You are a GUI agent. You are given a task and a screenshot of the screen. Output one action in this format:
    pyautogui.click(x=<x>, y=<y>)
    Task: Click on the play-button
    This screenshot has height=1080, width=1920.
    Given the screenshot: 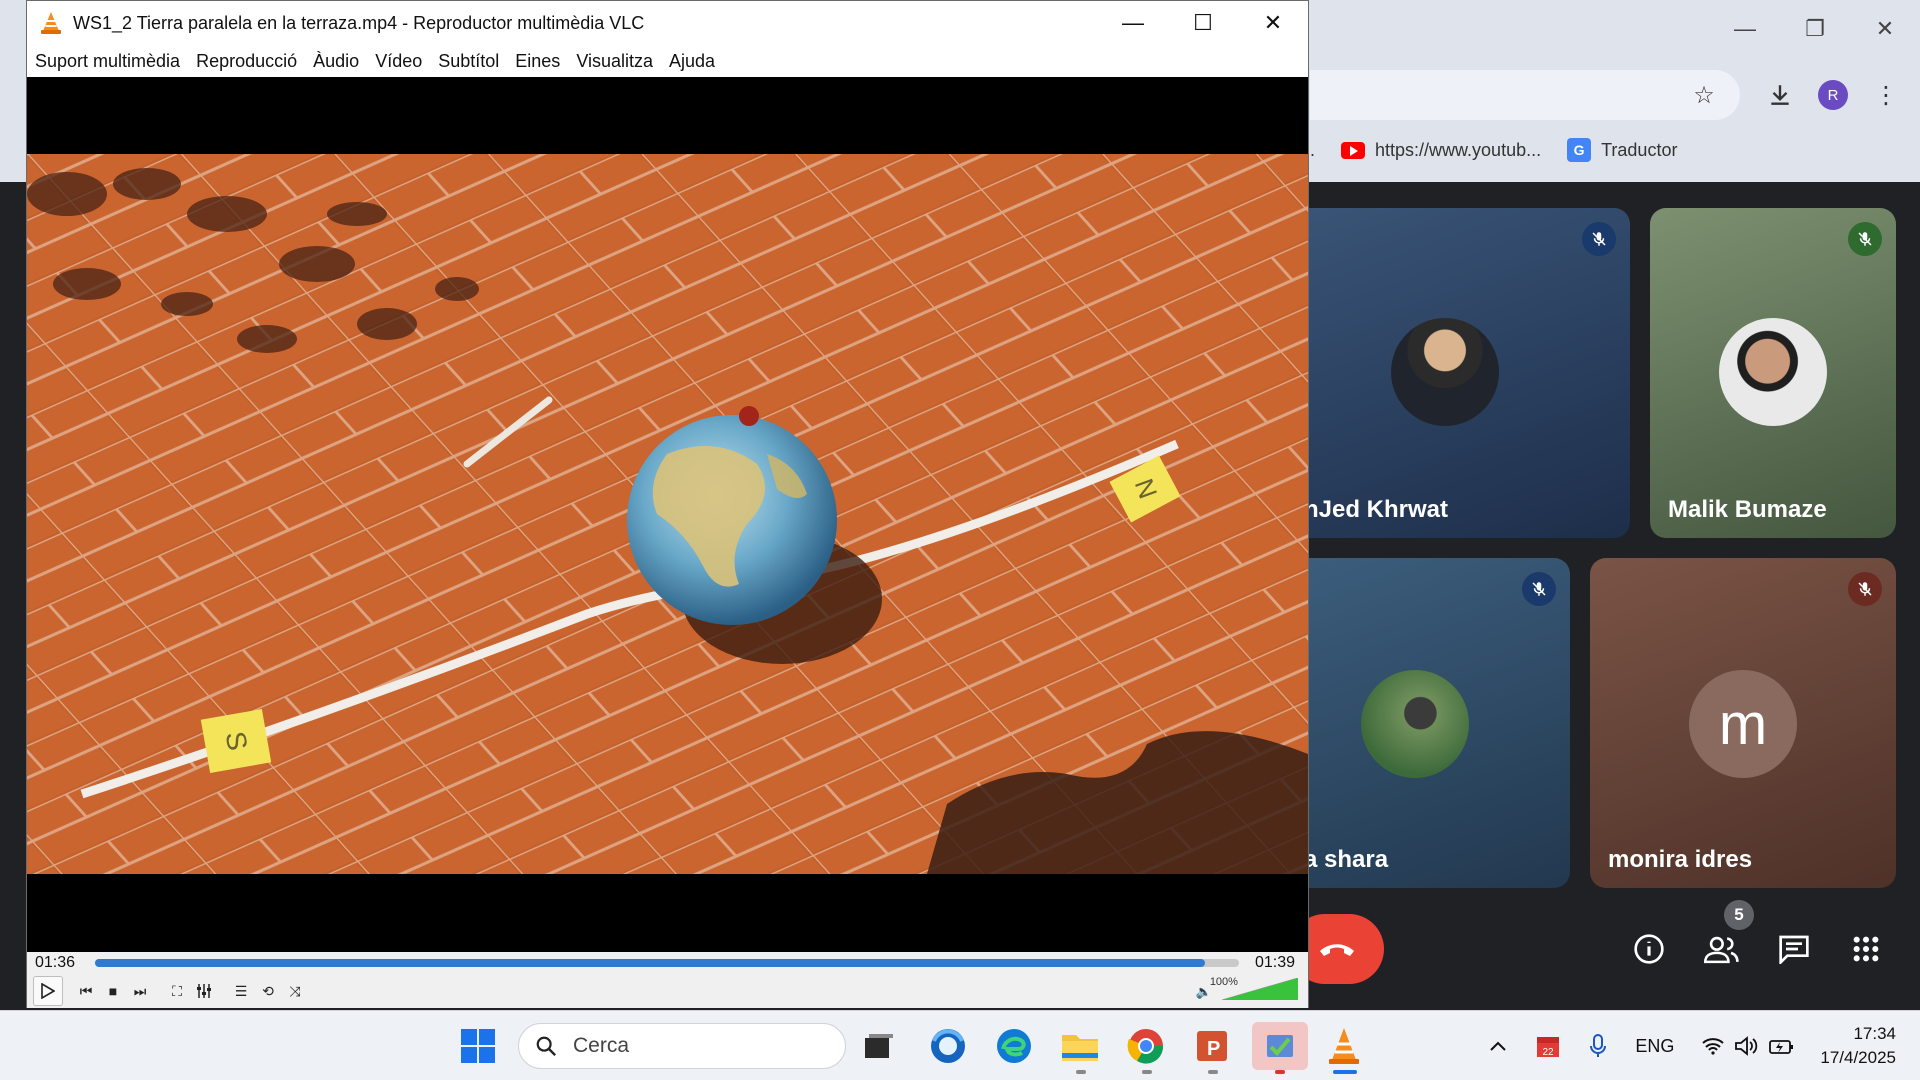 What is the action you would take?
    pyautogui.click(x=48, y=991)
    